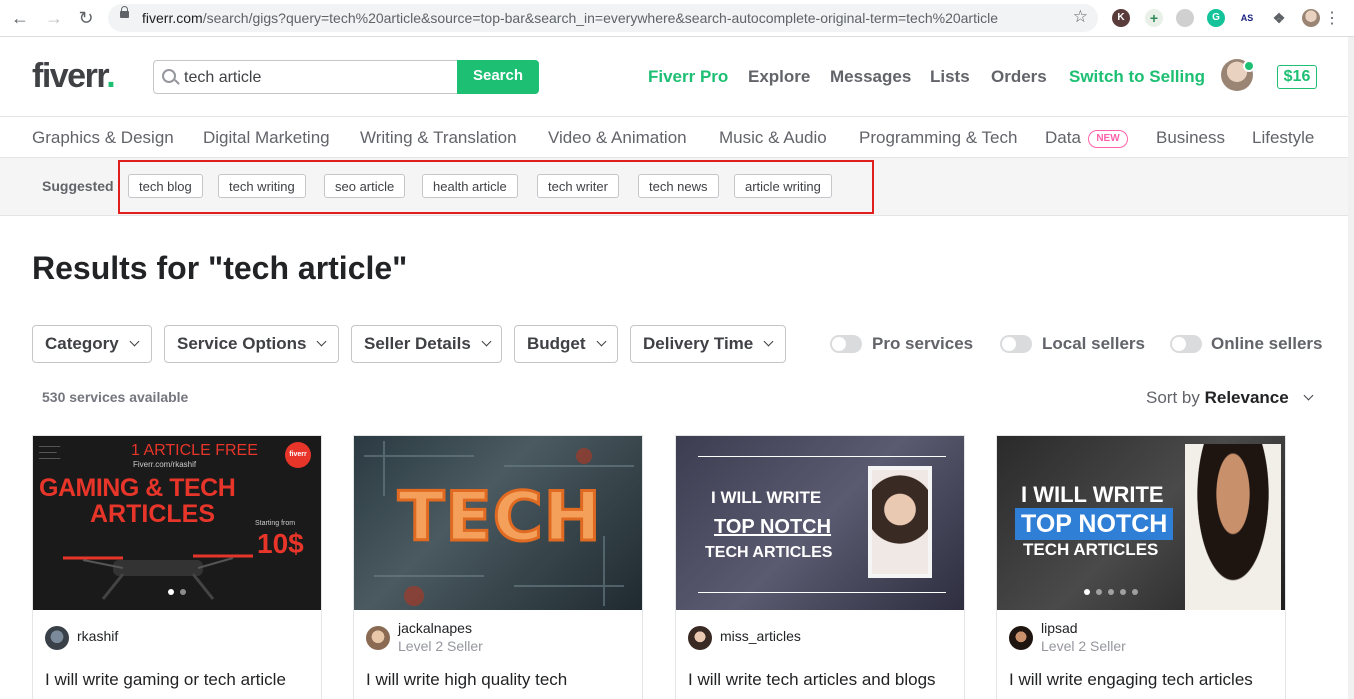 The image size is (1354, 699). Describe the element at coordinates (1121, 18) in the screenshot. I see `extension-k-icon: K` at that location.